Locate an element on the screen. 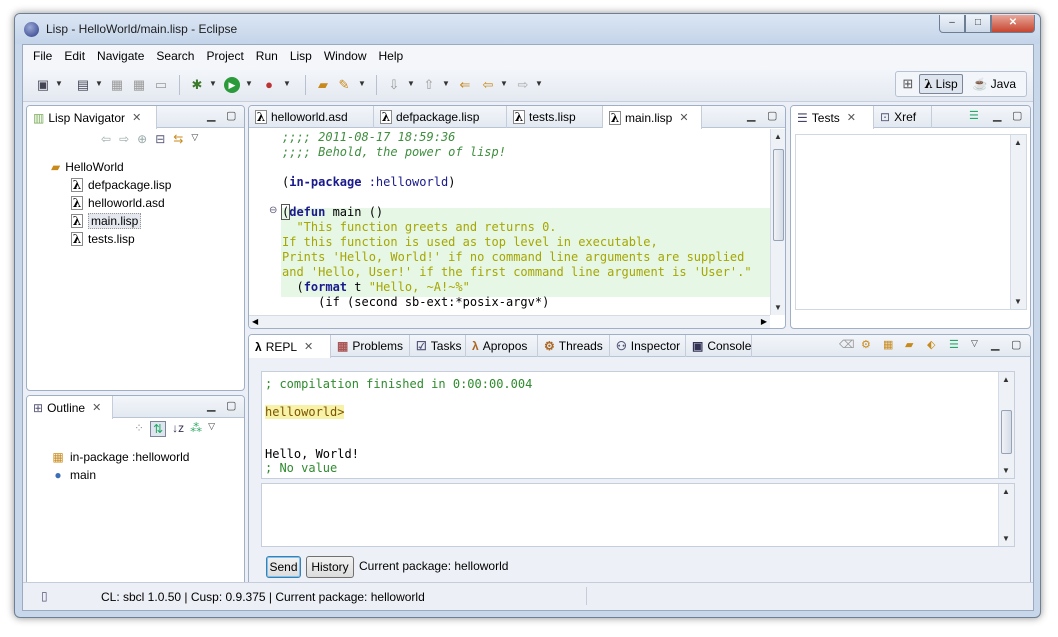  tab-xref: ⊡ Xref is located at coordinates (903, 117).